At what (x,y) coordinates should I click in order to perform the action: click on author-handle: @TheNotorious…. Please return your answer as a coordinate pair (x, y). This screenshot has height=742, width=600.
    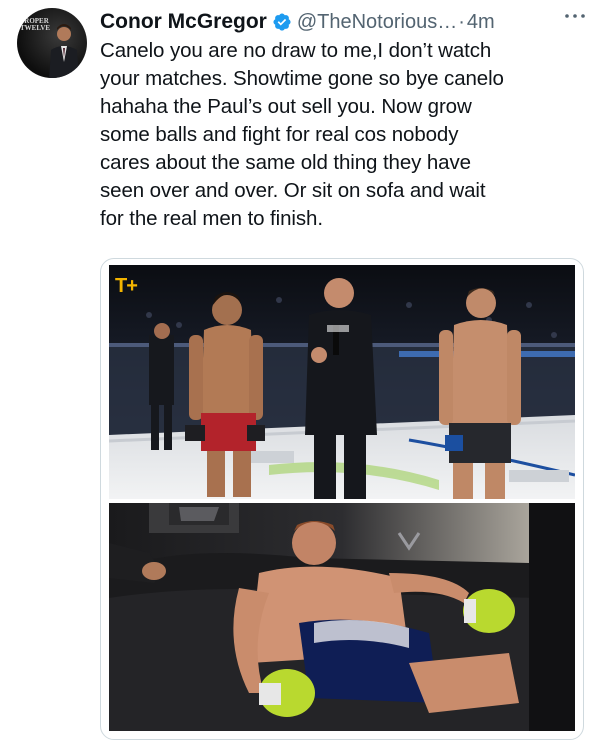
    Looking at the image, I should click on (377, 22).